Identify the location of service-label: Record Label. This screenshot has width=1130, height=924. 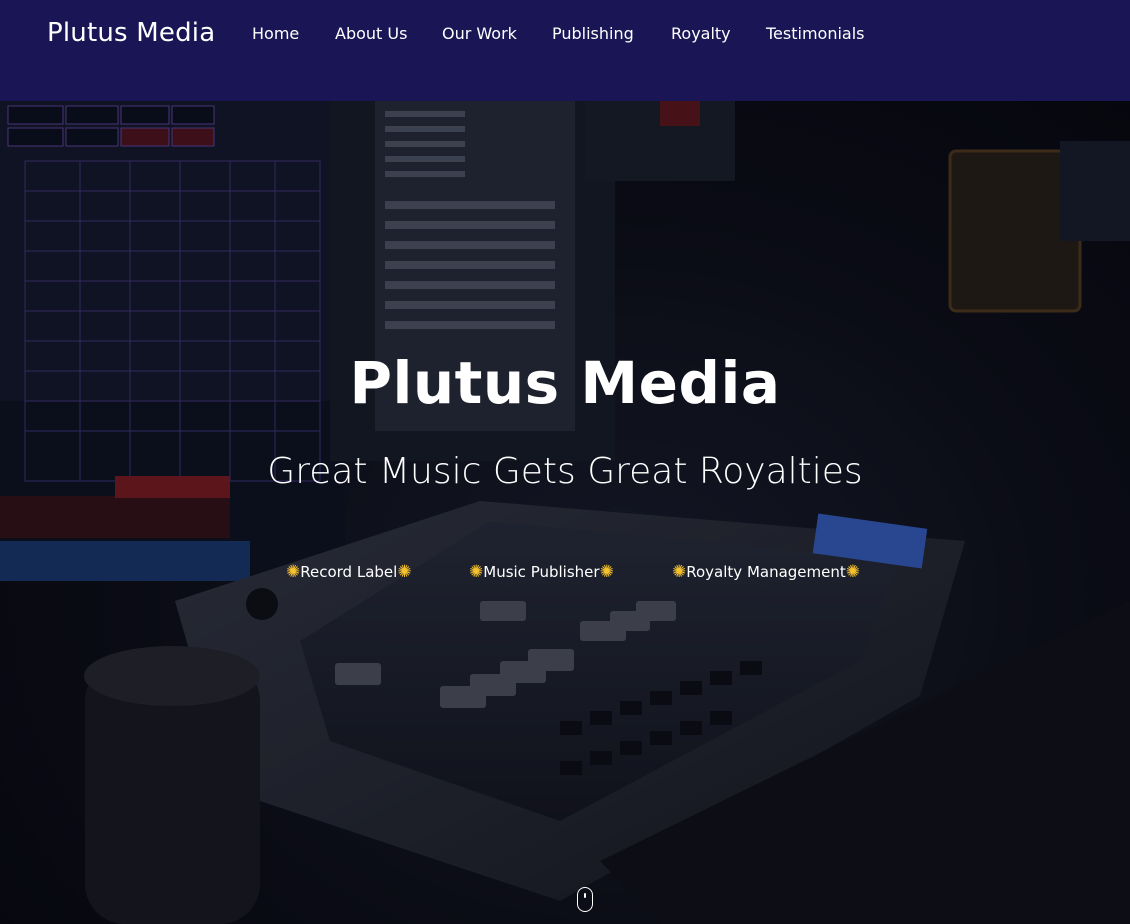
(349, 572).